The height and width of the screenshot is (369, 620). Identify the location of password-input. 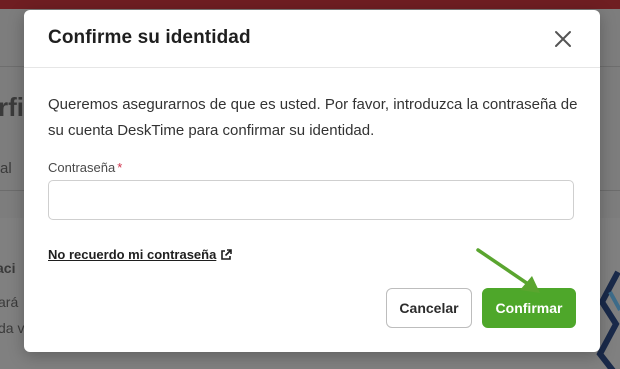
(311, 200).